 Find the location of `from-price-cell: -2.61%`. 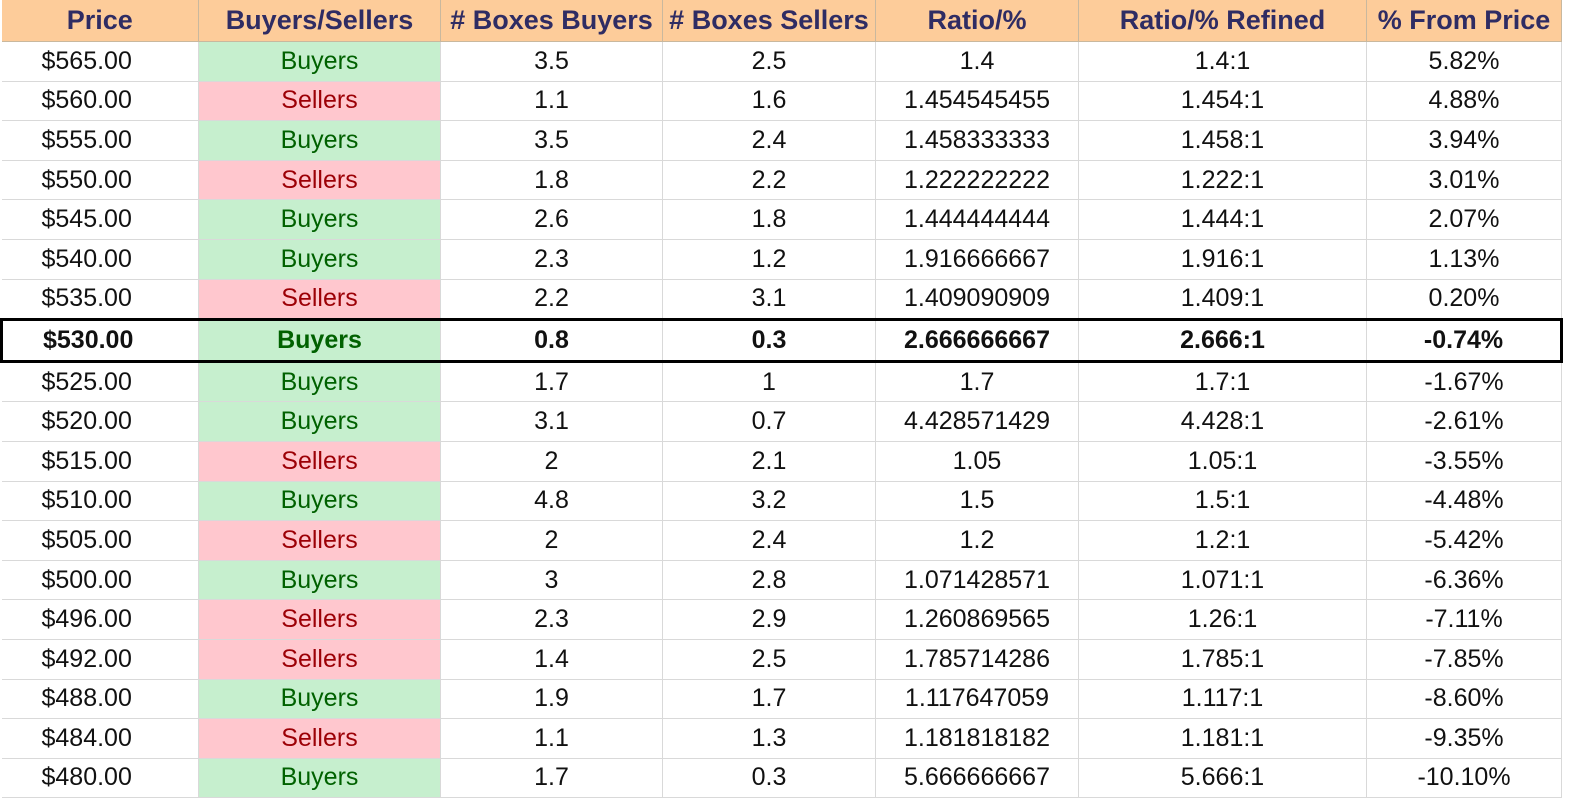

from-price-cell: -2.61% is located at coordinates (1464, 421).